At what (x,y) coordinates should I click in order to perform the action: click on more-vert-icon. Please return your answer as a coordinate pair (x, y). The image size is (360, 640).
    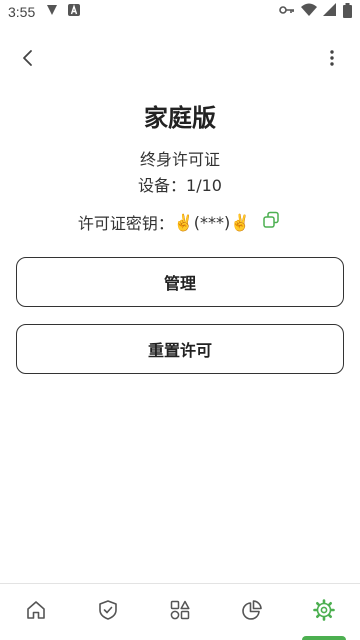
    Looking at the image, I should click on (332, 60).